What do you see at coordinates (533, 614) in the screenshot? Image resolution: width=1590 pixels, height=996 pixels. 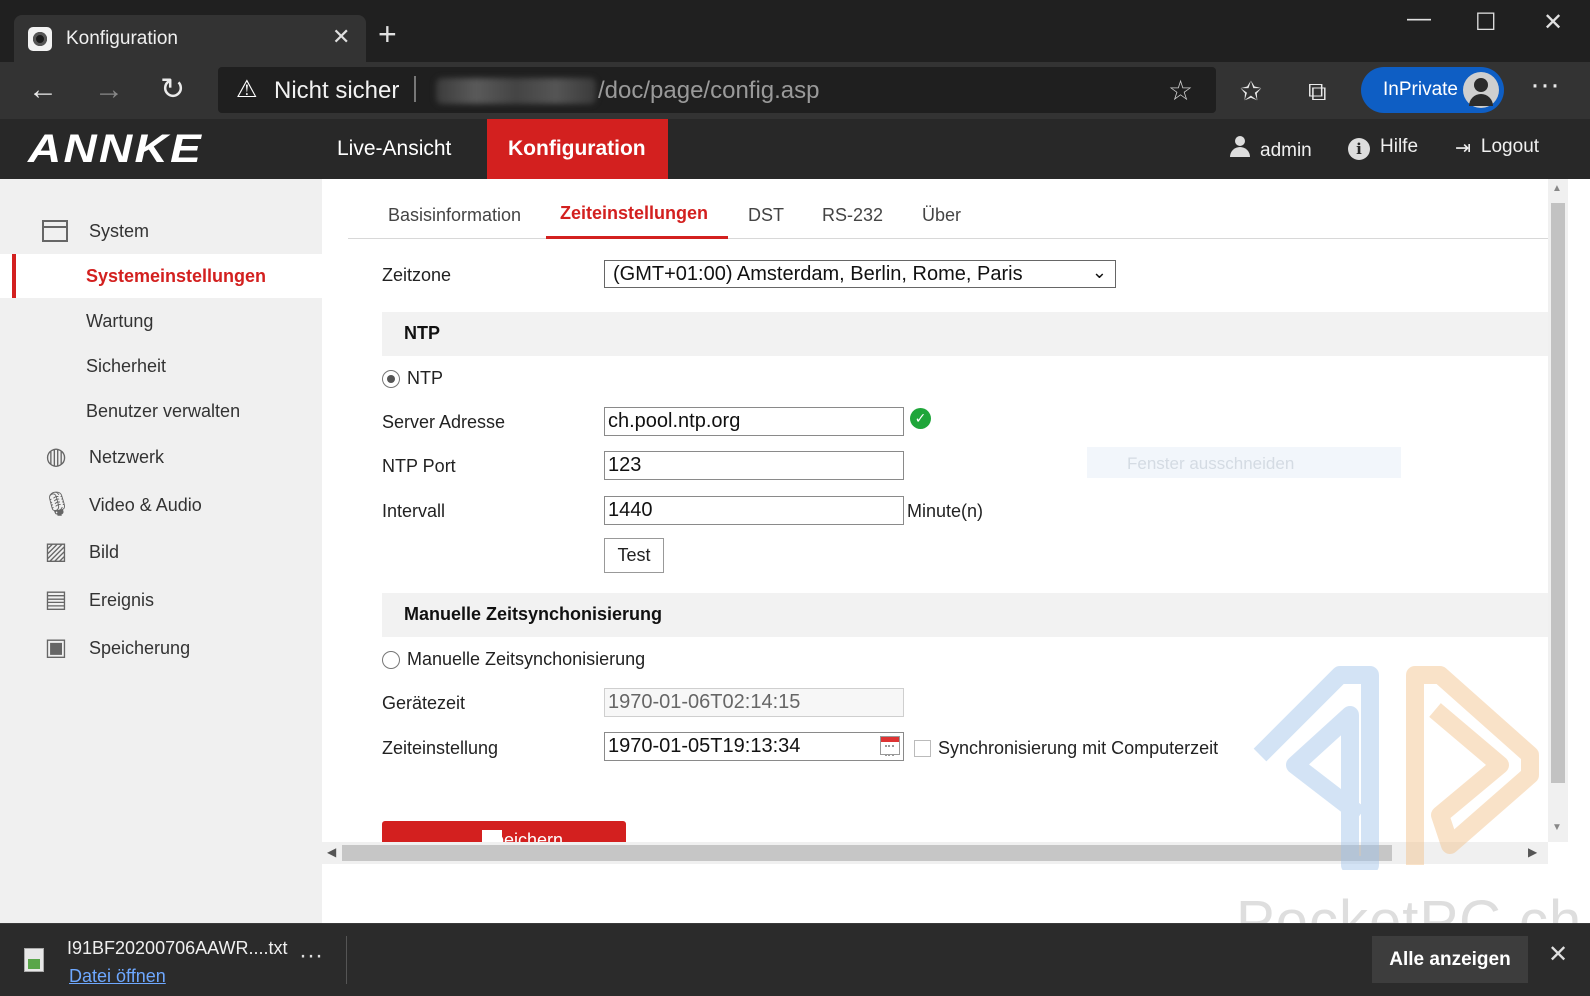 I see `manual-section-title: Manuelle Zeitsynchonisierung` at bounding box center [533, 614].